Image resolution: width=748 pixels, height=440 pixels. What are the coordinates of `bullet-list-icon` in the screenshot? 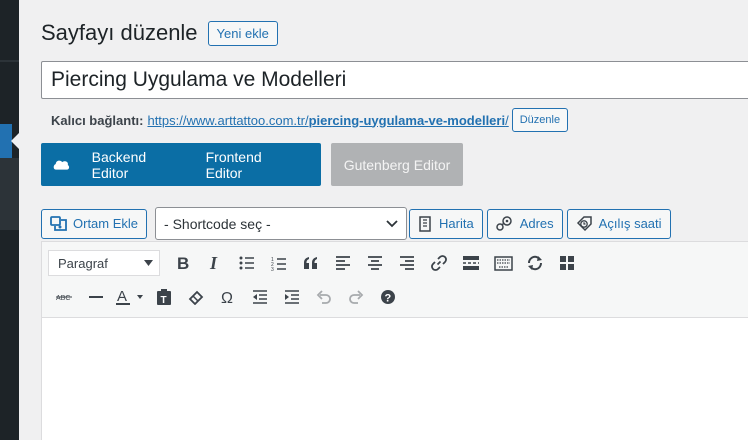 It's located at (247, 263).